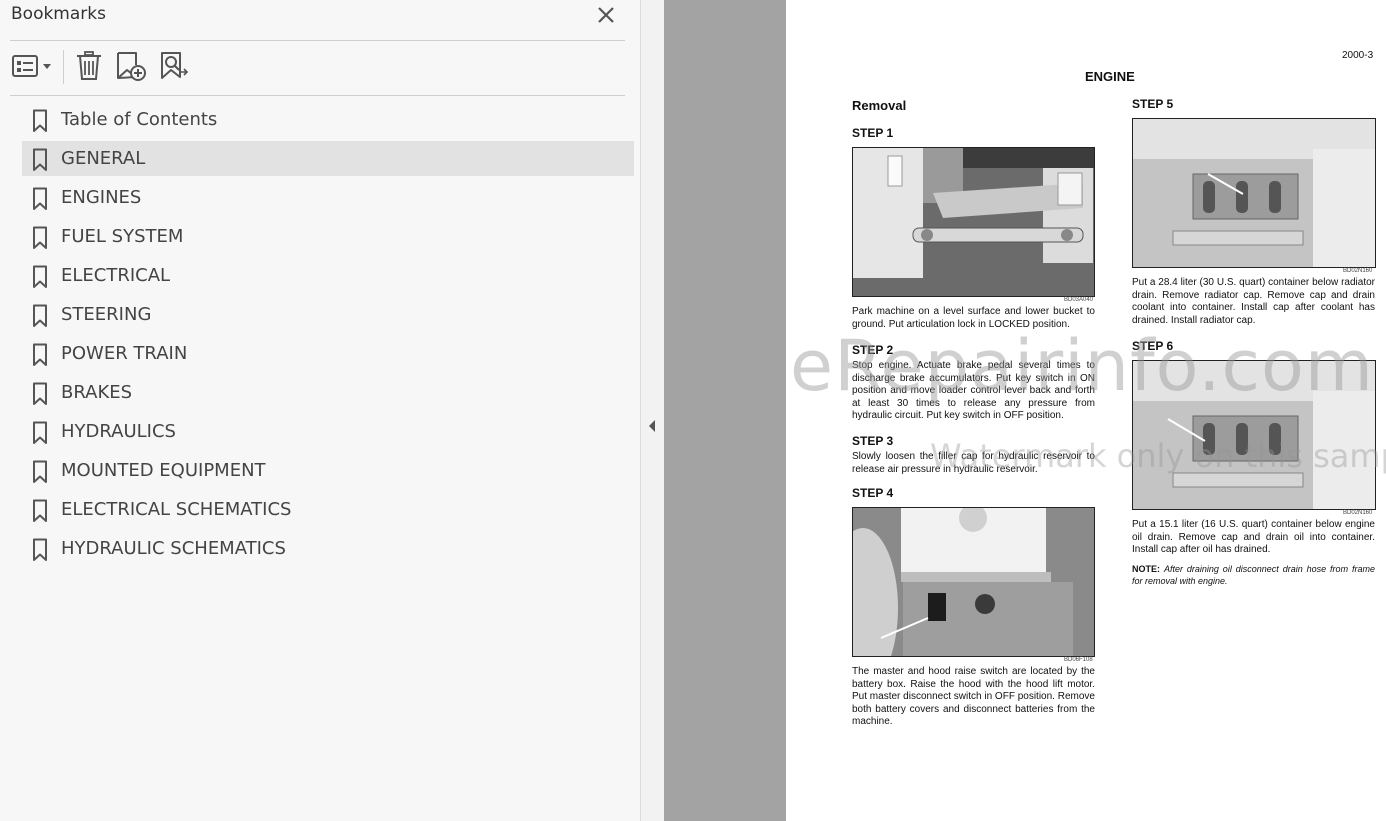 The image size is (1386, 821). I want to click on section-subtitle: Removal, so click(879, 105).